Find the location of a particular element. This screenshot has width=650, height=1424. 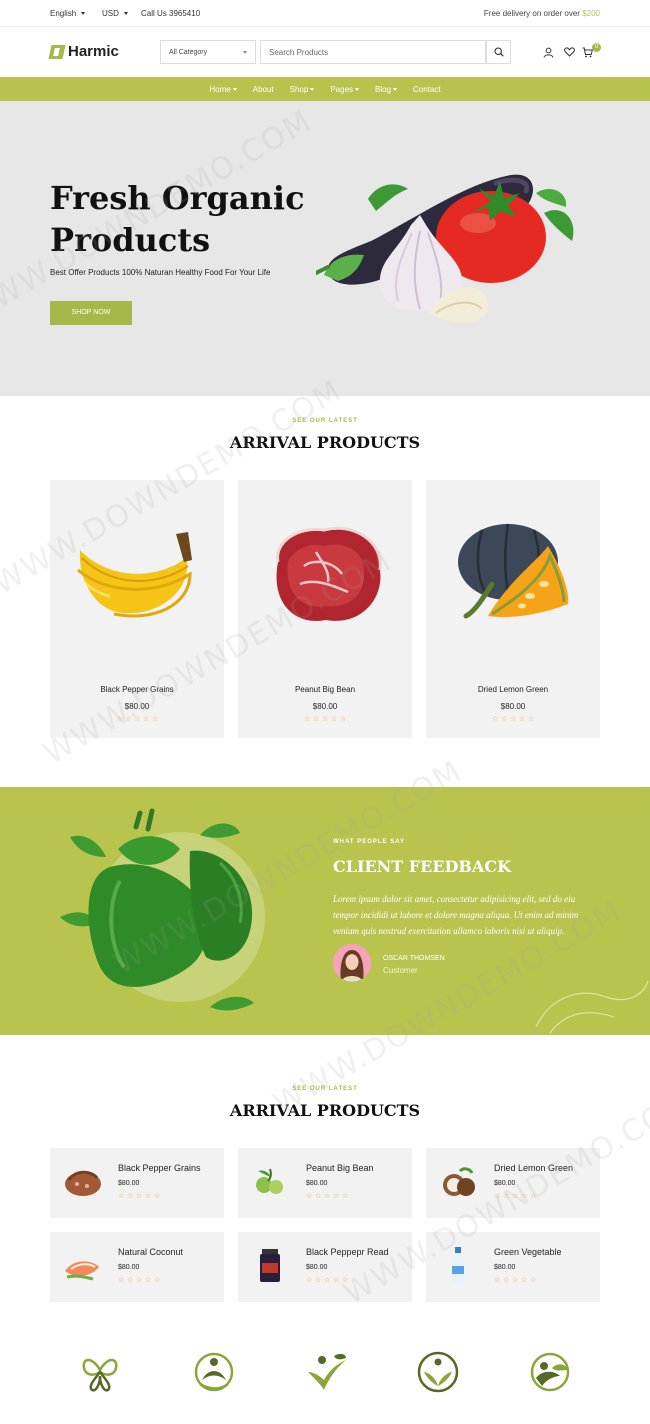

nav-contact-label: Contact is located at coordinates (427, 89).